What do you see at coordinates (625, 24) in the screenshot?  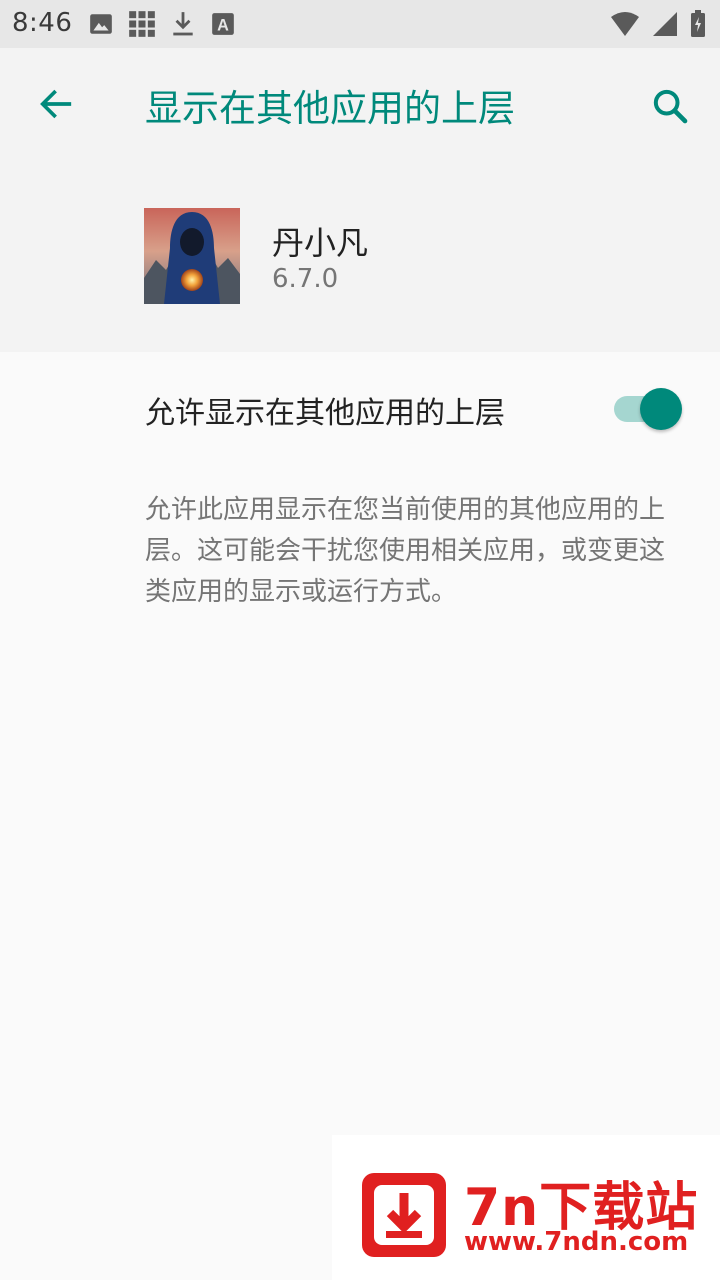 I see `wifi-icon` at bounding box center [625, 24].